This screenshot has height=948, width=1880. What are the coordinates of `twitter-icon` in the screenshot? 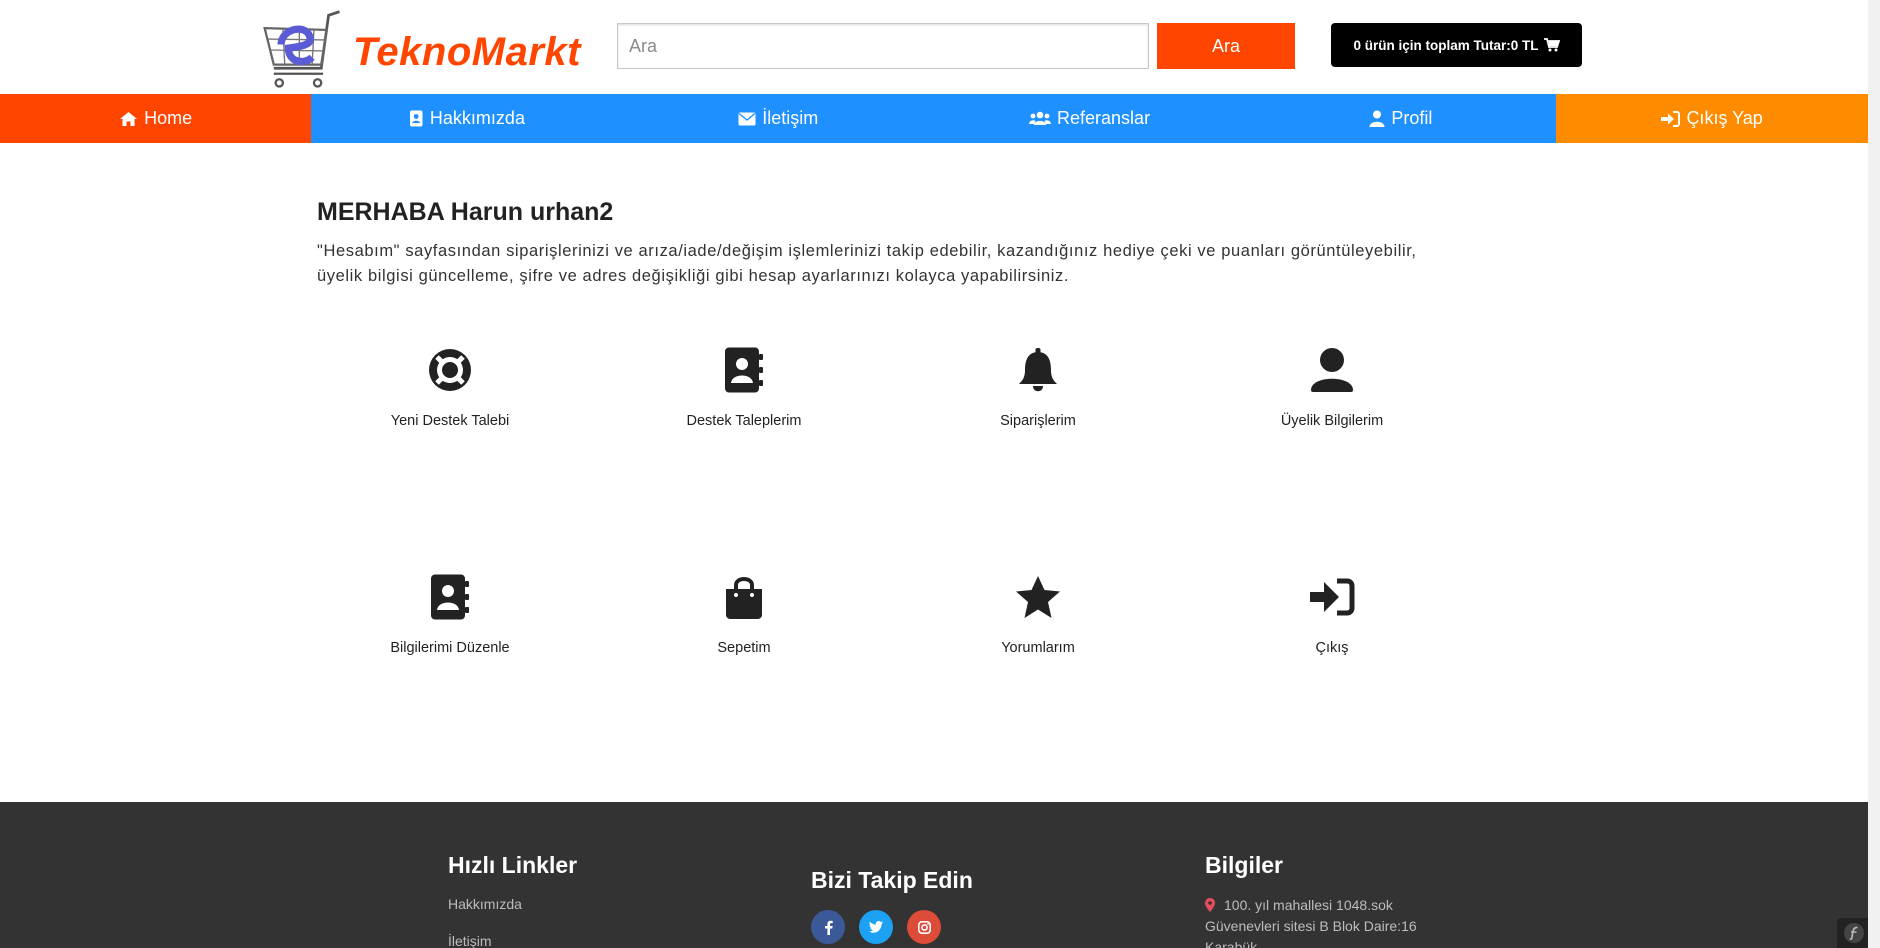 It's located at (876, 927).